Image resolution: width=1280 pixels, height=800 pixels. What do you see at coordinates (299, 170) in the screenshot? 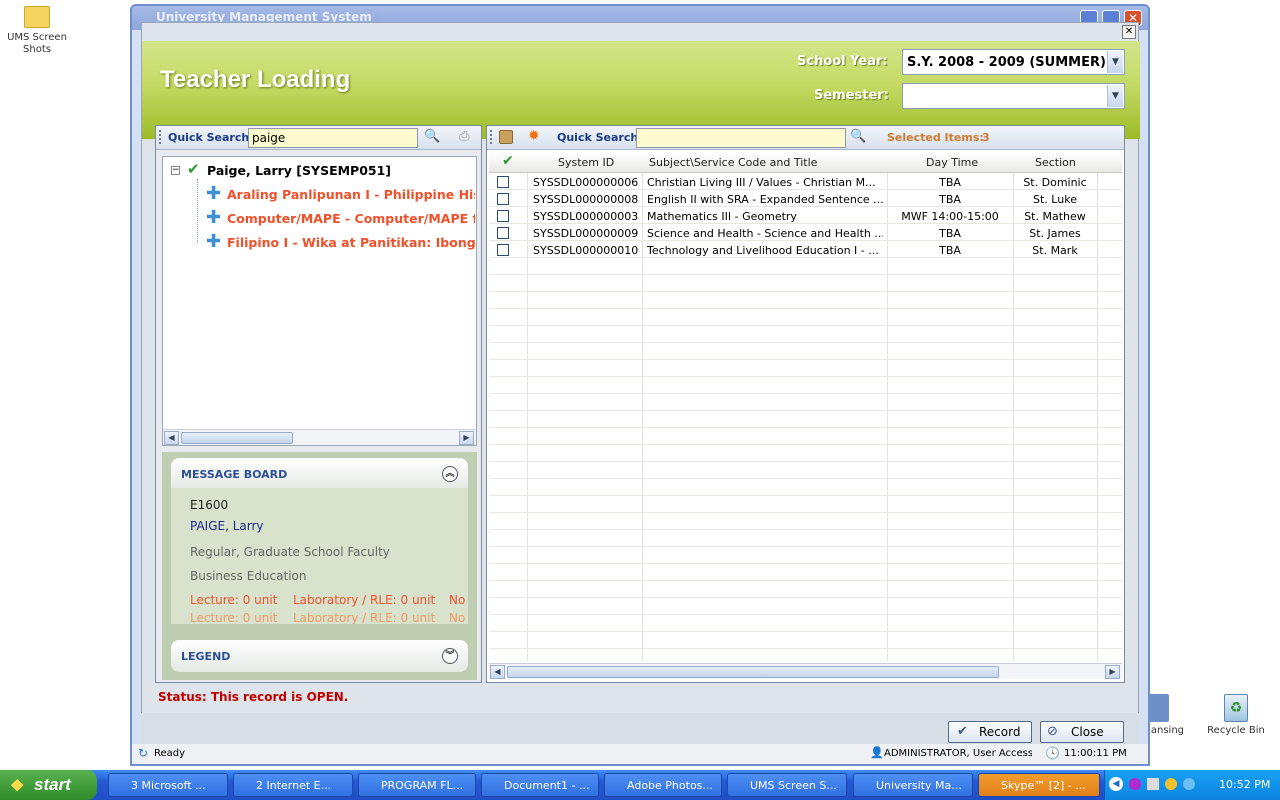
I see `tree-root-teacher: Paige, Larry [SYSEMP051]` at bounding box center [299, 170].